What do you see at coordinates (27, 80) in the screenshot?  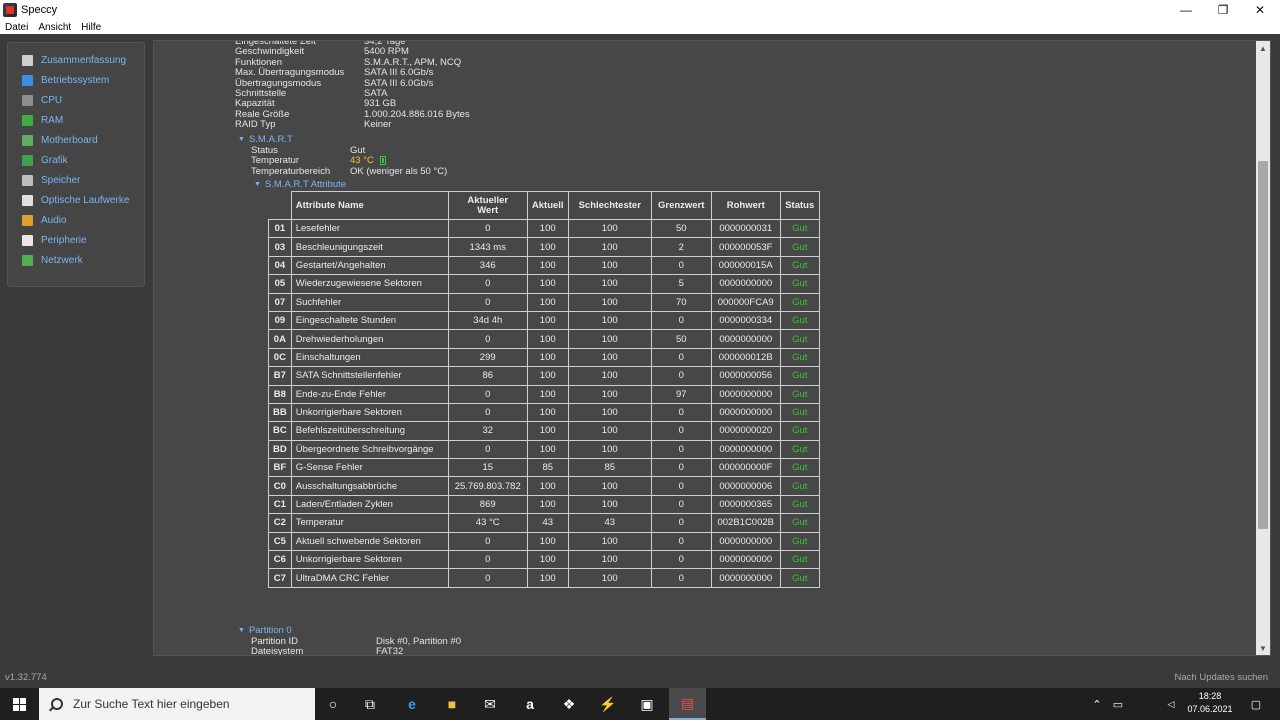 I see `windows-icon` at bounding box center [27, 80].